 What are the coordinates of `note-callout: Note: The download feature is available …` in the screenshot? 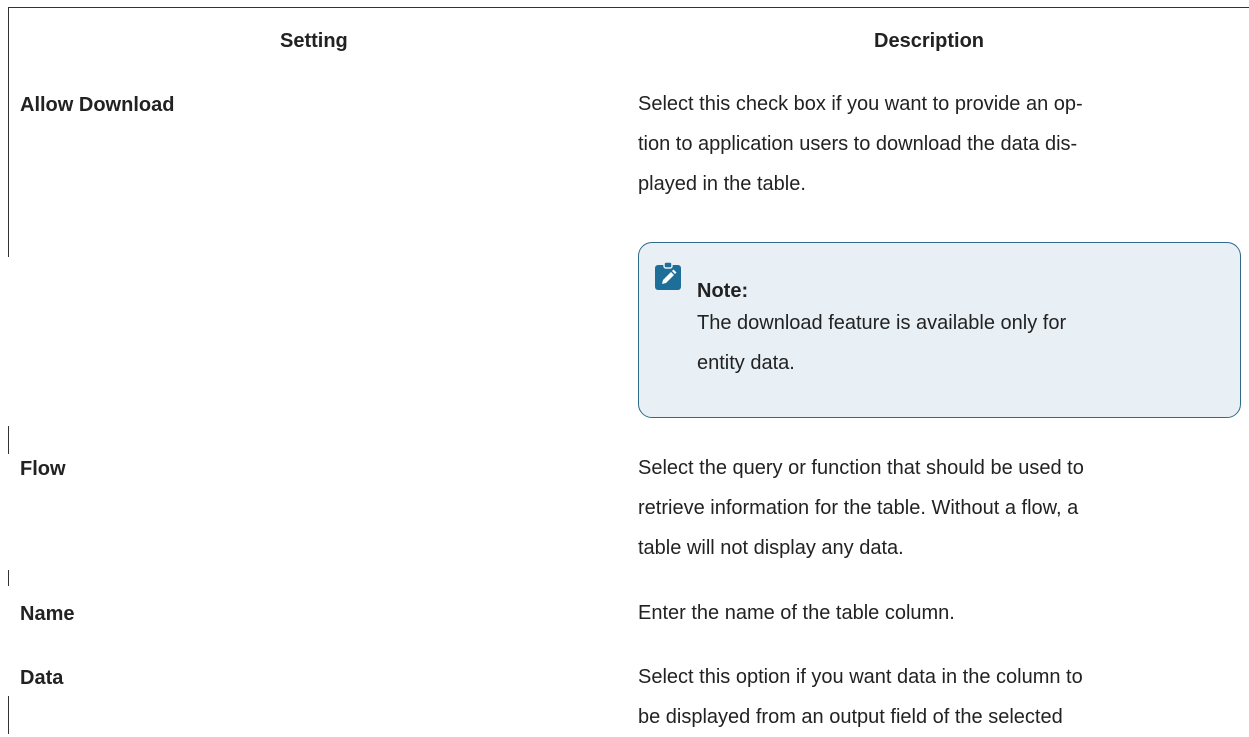 It's located at (939, 330).